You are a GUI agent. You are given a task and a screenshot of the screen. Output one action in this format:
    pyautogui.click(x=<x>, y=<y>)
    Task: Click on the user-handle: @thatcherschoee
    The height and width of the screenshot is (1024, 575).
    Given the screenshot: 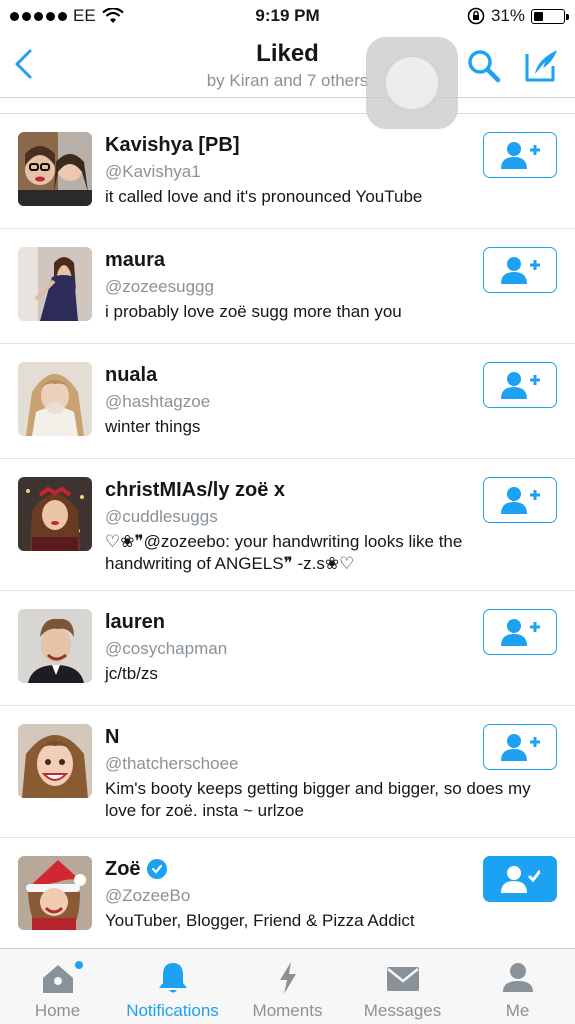 What is the action you would take?
    pyautogui.click(x=172, y=763)
    